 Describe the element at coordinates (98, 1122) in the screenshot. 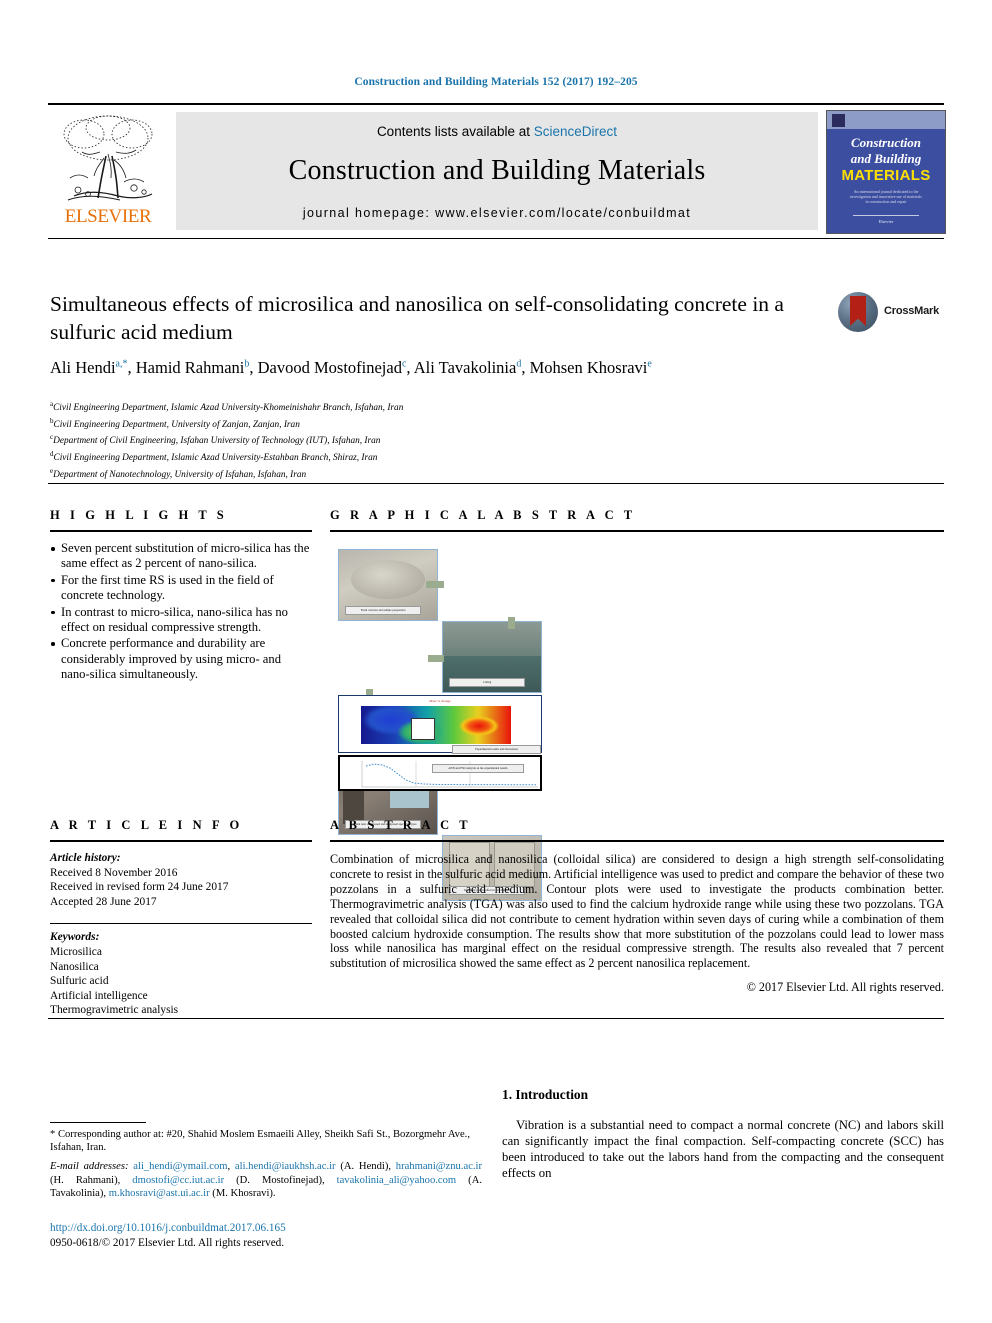

I see `footnote-rule` at that location.